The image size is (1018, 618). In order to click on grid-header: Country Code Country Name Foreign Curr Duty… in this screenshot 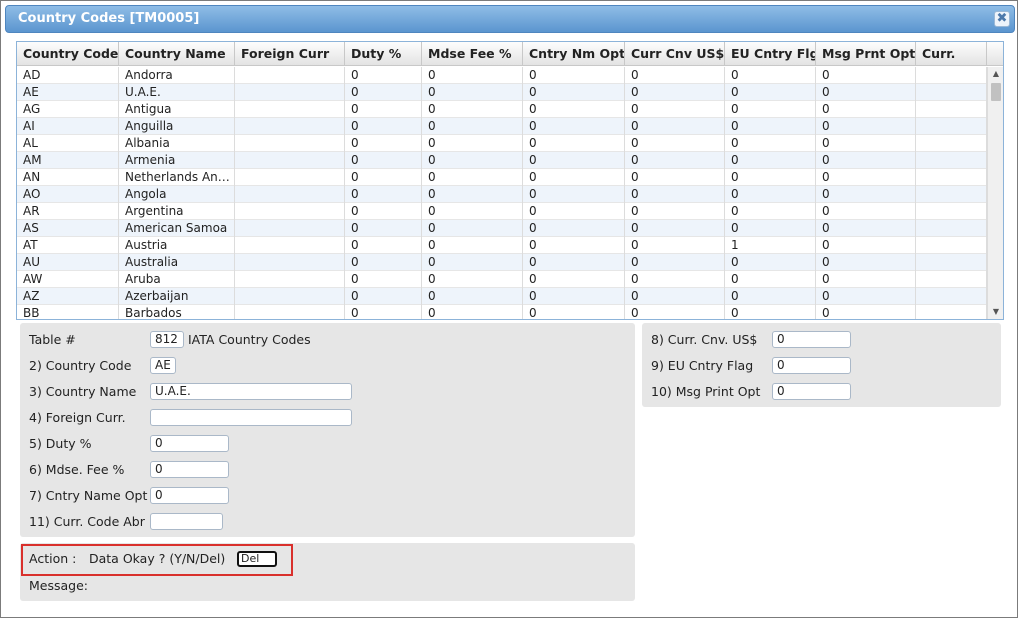, I will do `click(510, 54)`.